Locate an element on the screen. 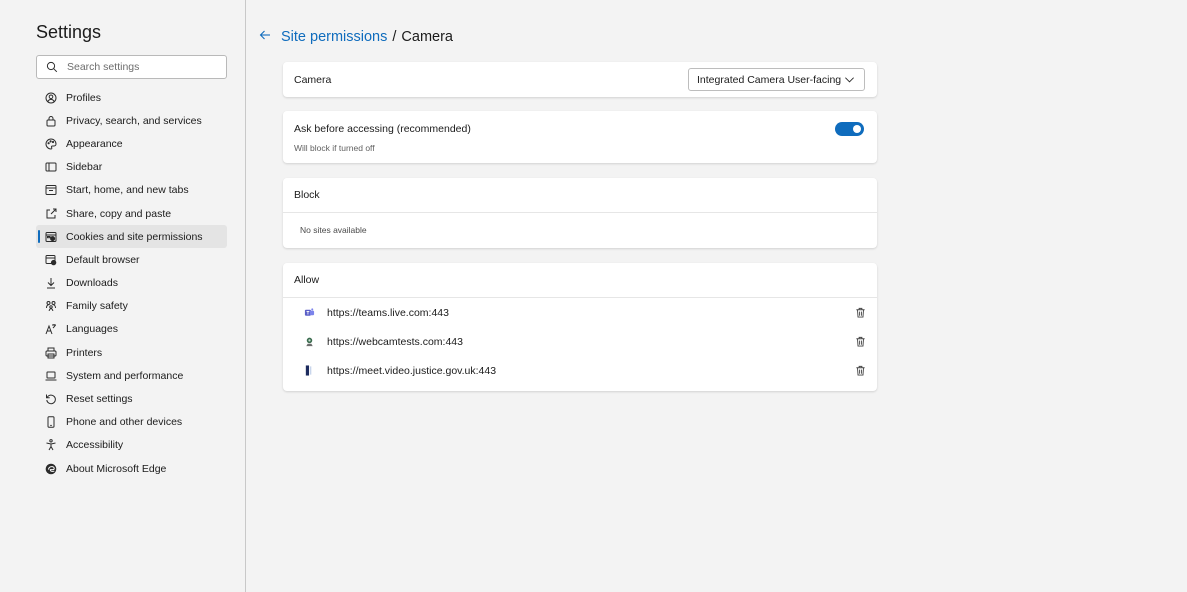 This screenshot has width=1187, height=592. back-arrow-icon is located at coordinates (265, 36).